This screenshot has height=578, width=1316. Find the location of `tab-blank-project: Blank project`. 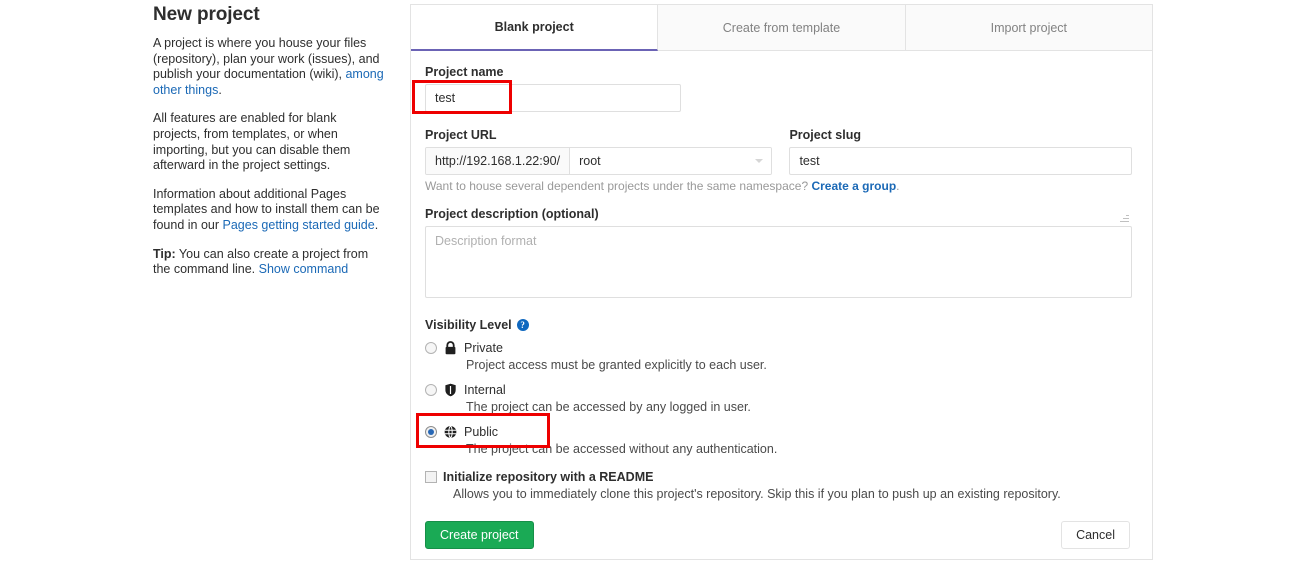

tab-blank-project: Blank project is located at coordinates (535, 28).